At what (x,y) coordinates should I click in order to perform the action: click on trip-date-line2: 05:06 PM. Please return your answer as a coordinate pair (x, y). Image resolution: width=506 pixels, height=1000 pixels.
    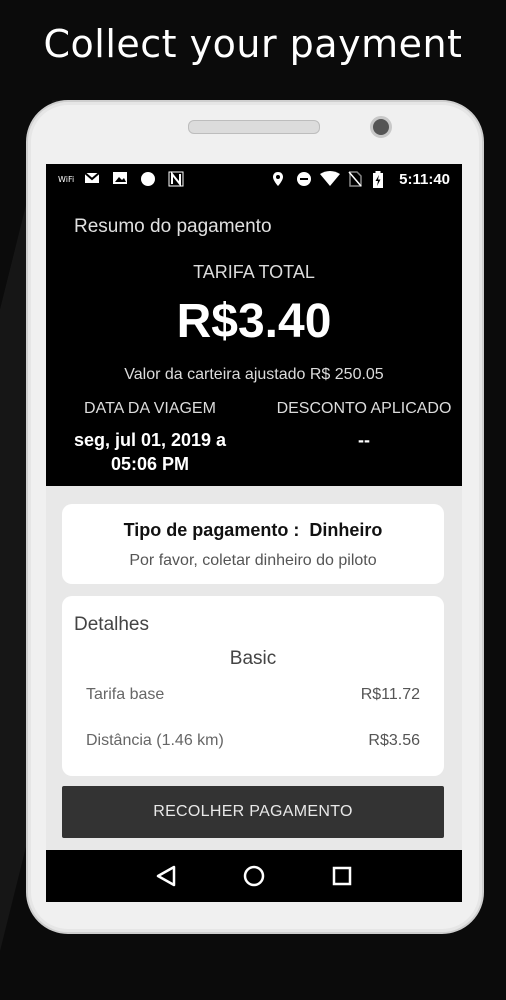
    Looking at the image, I should click on (150, 464).